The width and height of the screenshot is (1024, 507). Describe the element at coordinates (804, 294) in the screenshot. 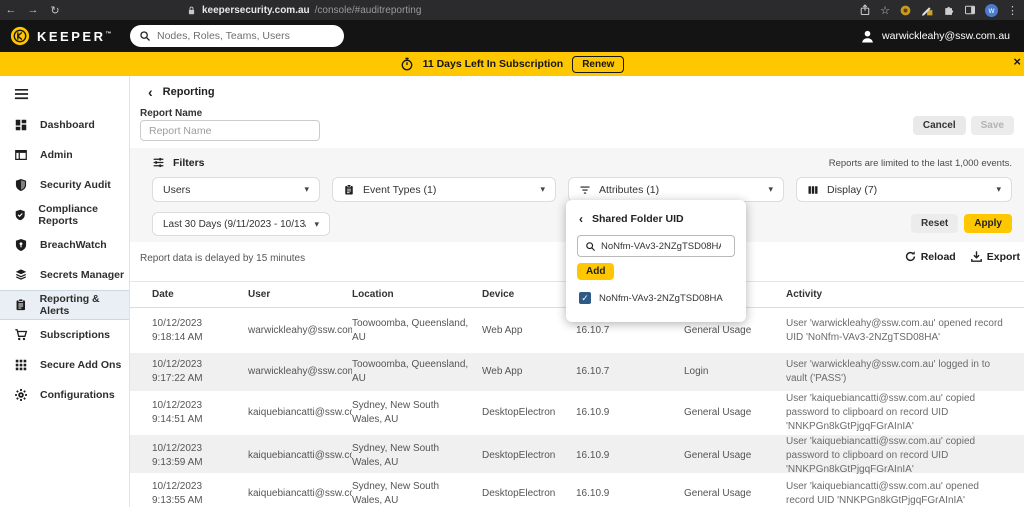

I see `column-header: Activity` at that location.